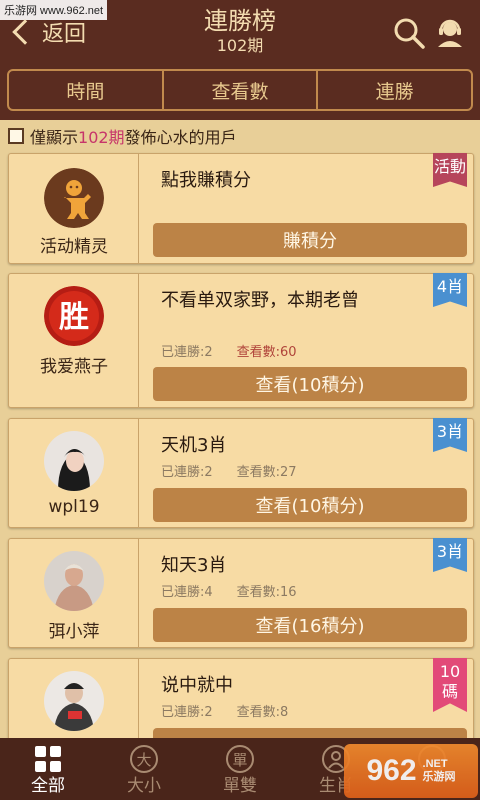 This screenshot has width=480, height=800. What do you see at coordinates (74, 632) in the screenshot?
I see `user-name: 弭小萍` at bounding box center [74, 632].